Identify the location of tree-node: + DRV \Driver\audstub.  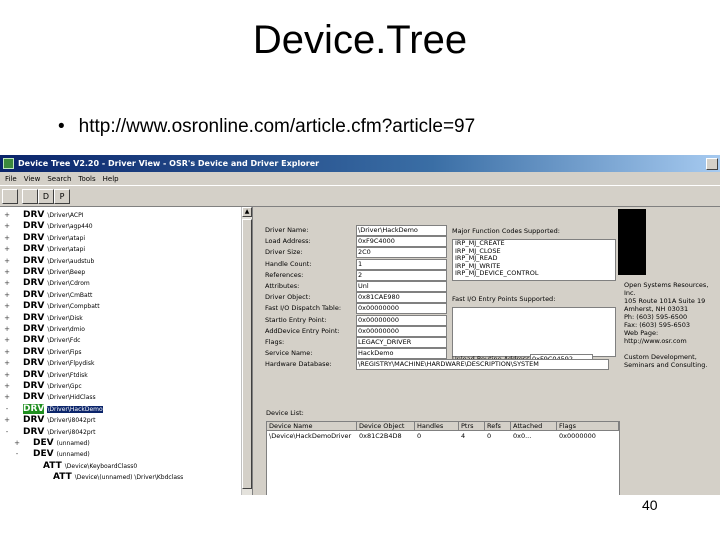
(121, 260).